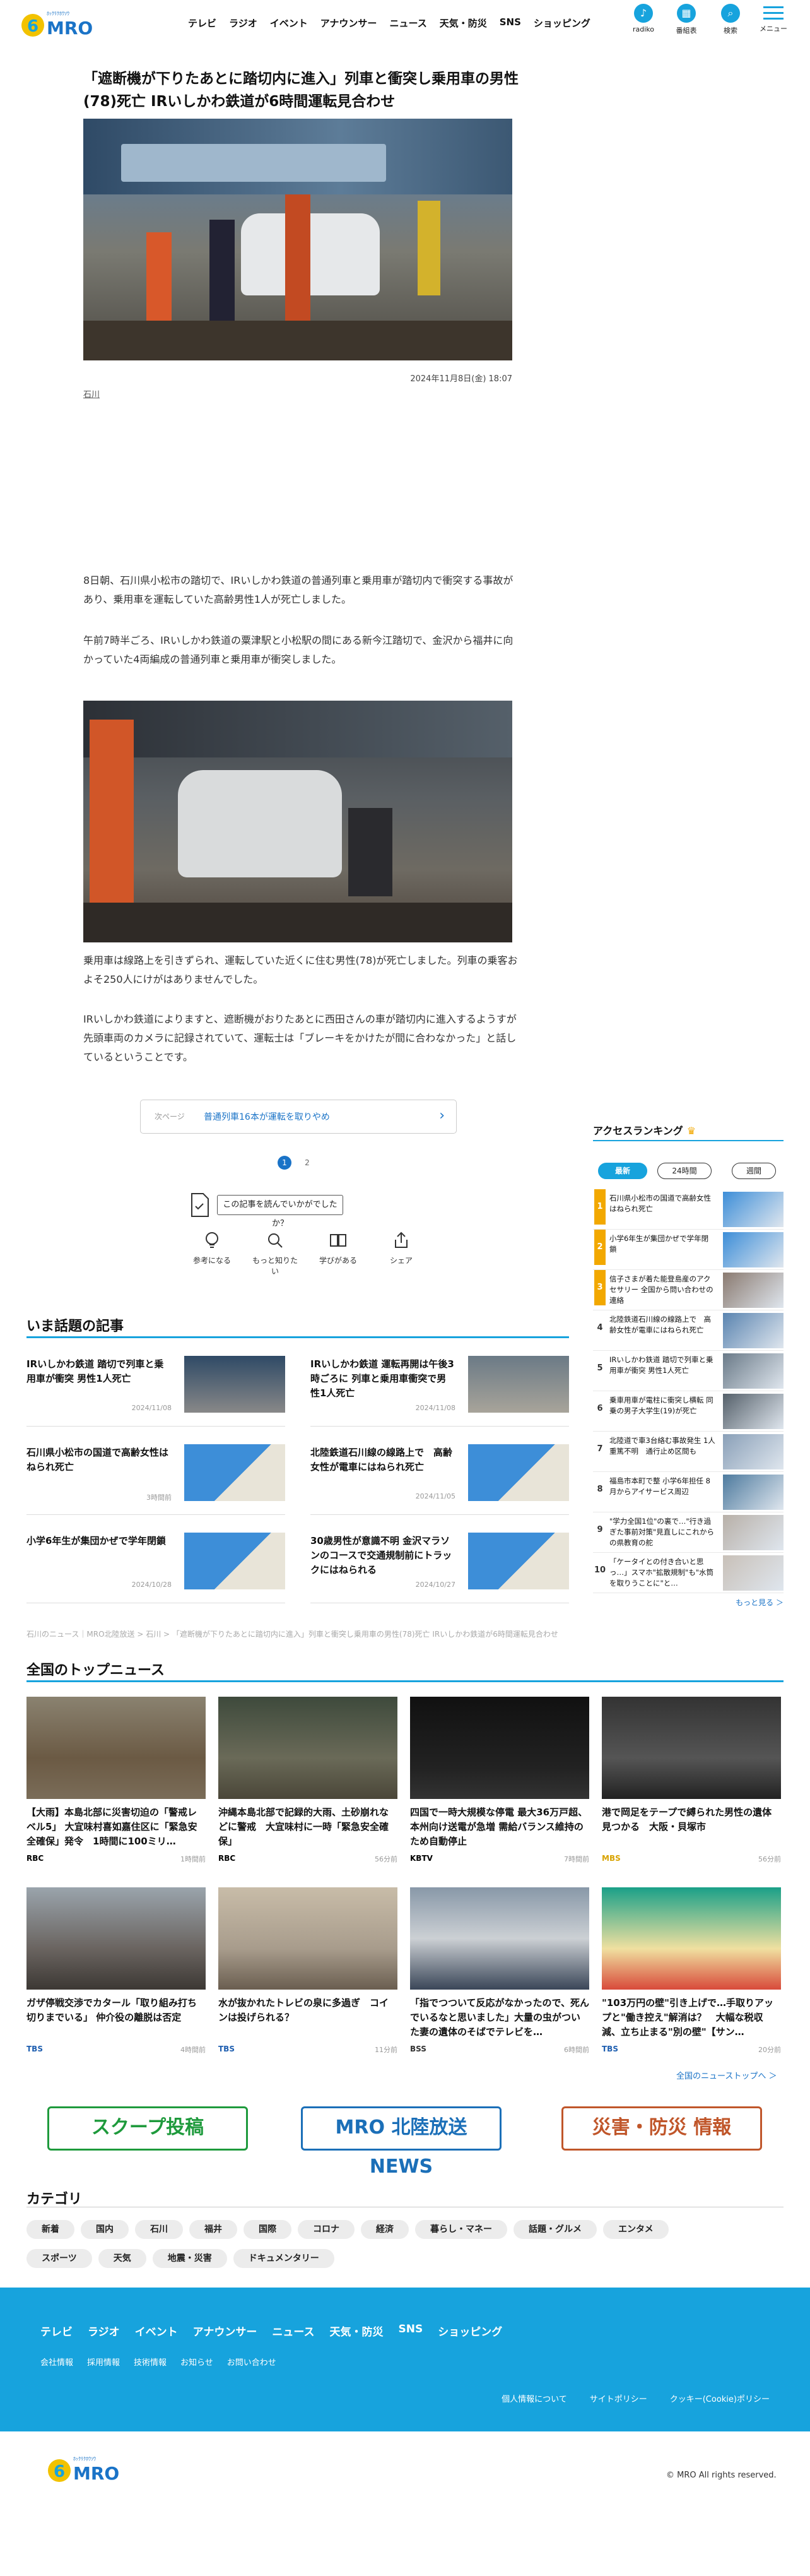 The image size is (810, 2576). What do you see at coordinates (196, 2362) in the screenshot?
I see `footer-notice-link: お知らせ` at bounding box center [196, 2362].